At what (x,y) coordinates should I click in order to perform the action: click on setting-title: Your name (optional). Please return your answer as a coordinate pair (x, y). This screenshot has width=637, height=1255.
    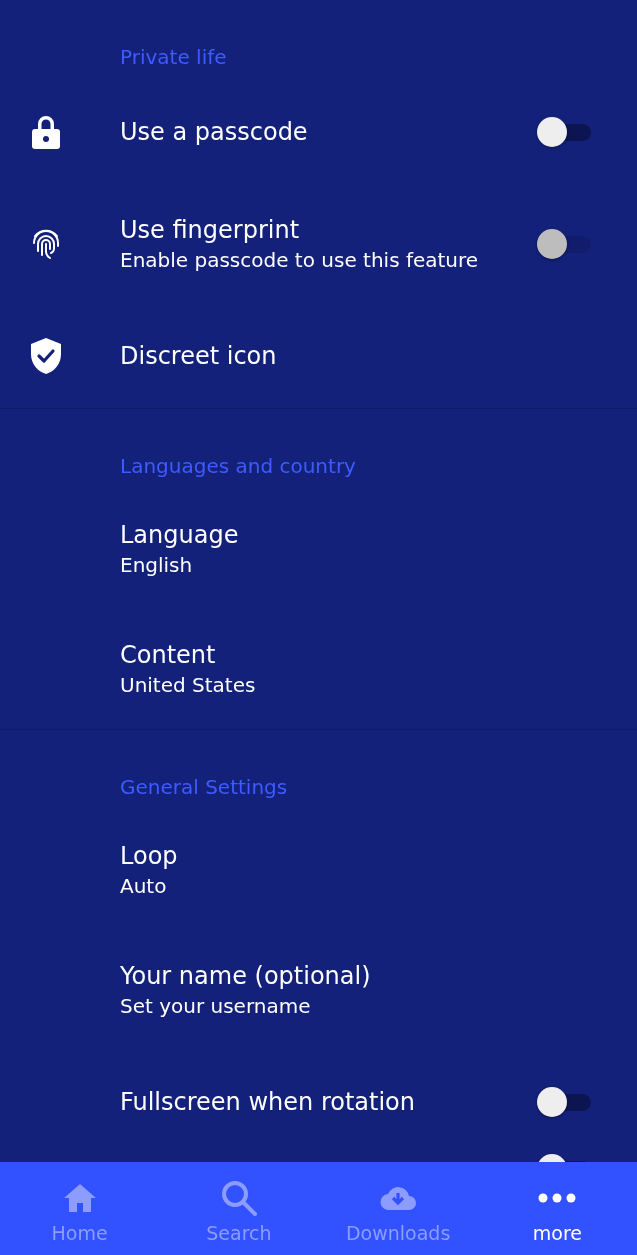
    Looking at the image, I should click on (378, 976).